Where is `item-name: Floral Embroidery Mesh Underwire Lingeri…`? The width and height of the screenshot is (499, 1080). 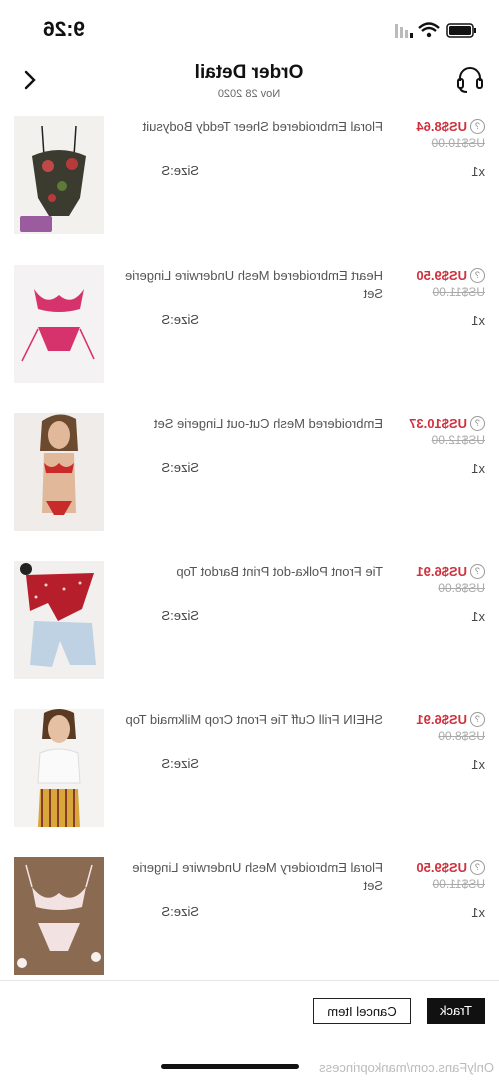 item-name: Floral Embroidery Mesh Underwire Lingeri… is located at coordinates (257, 876).